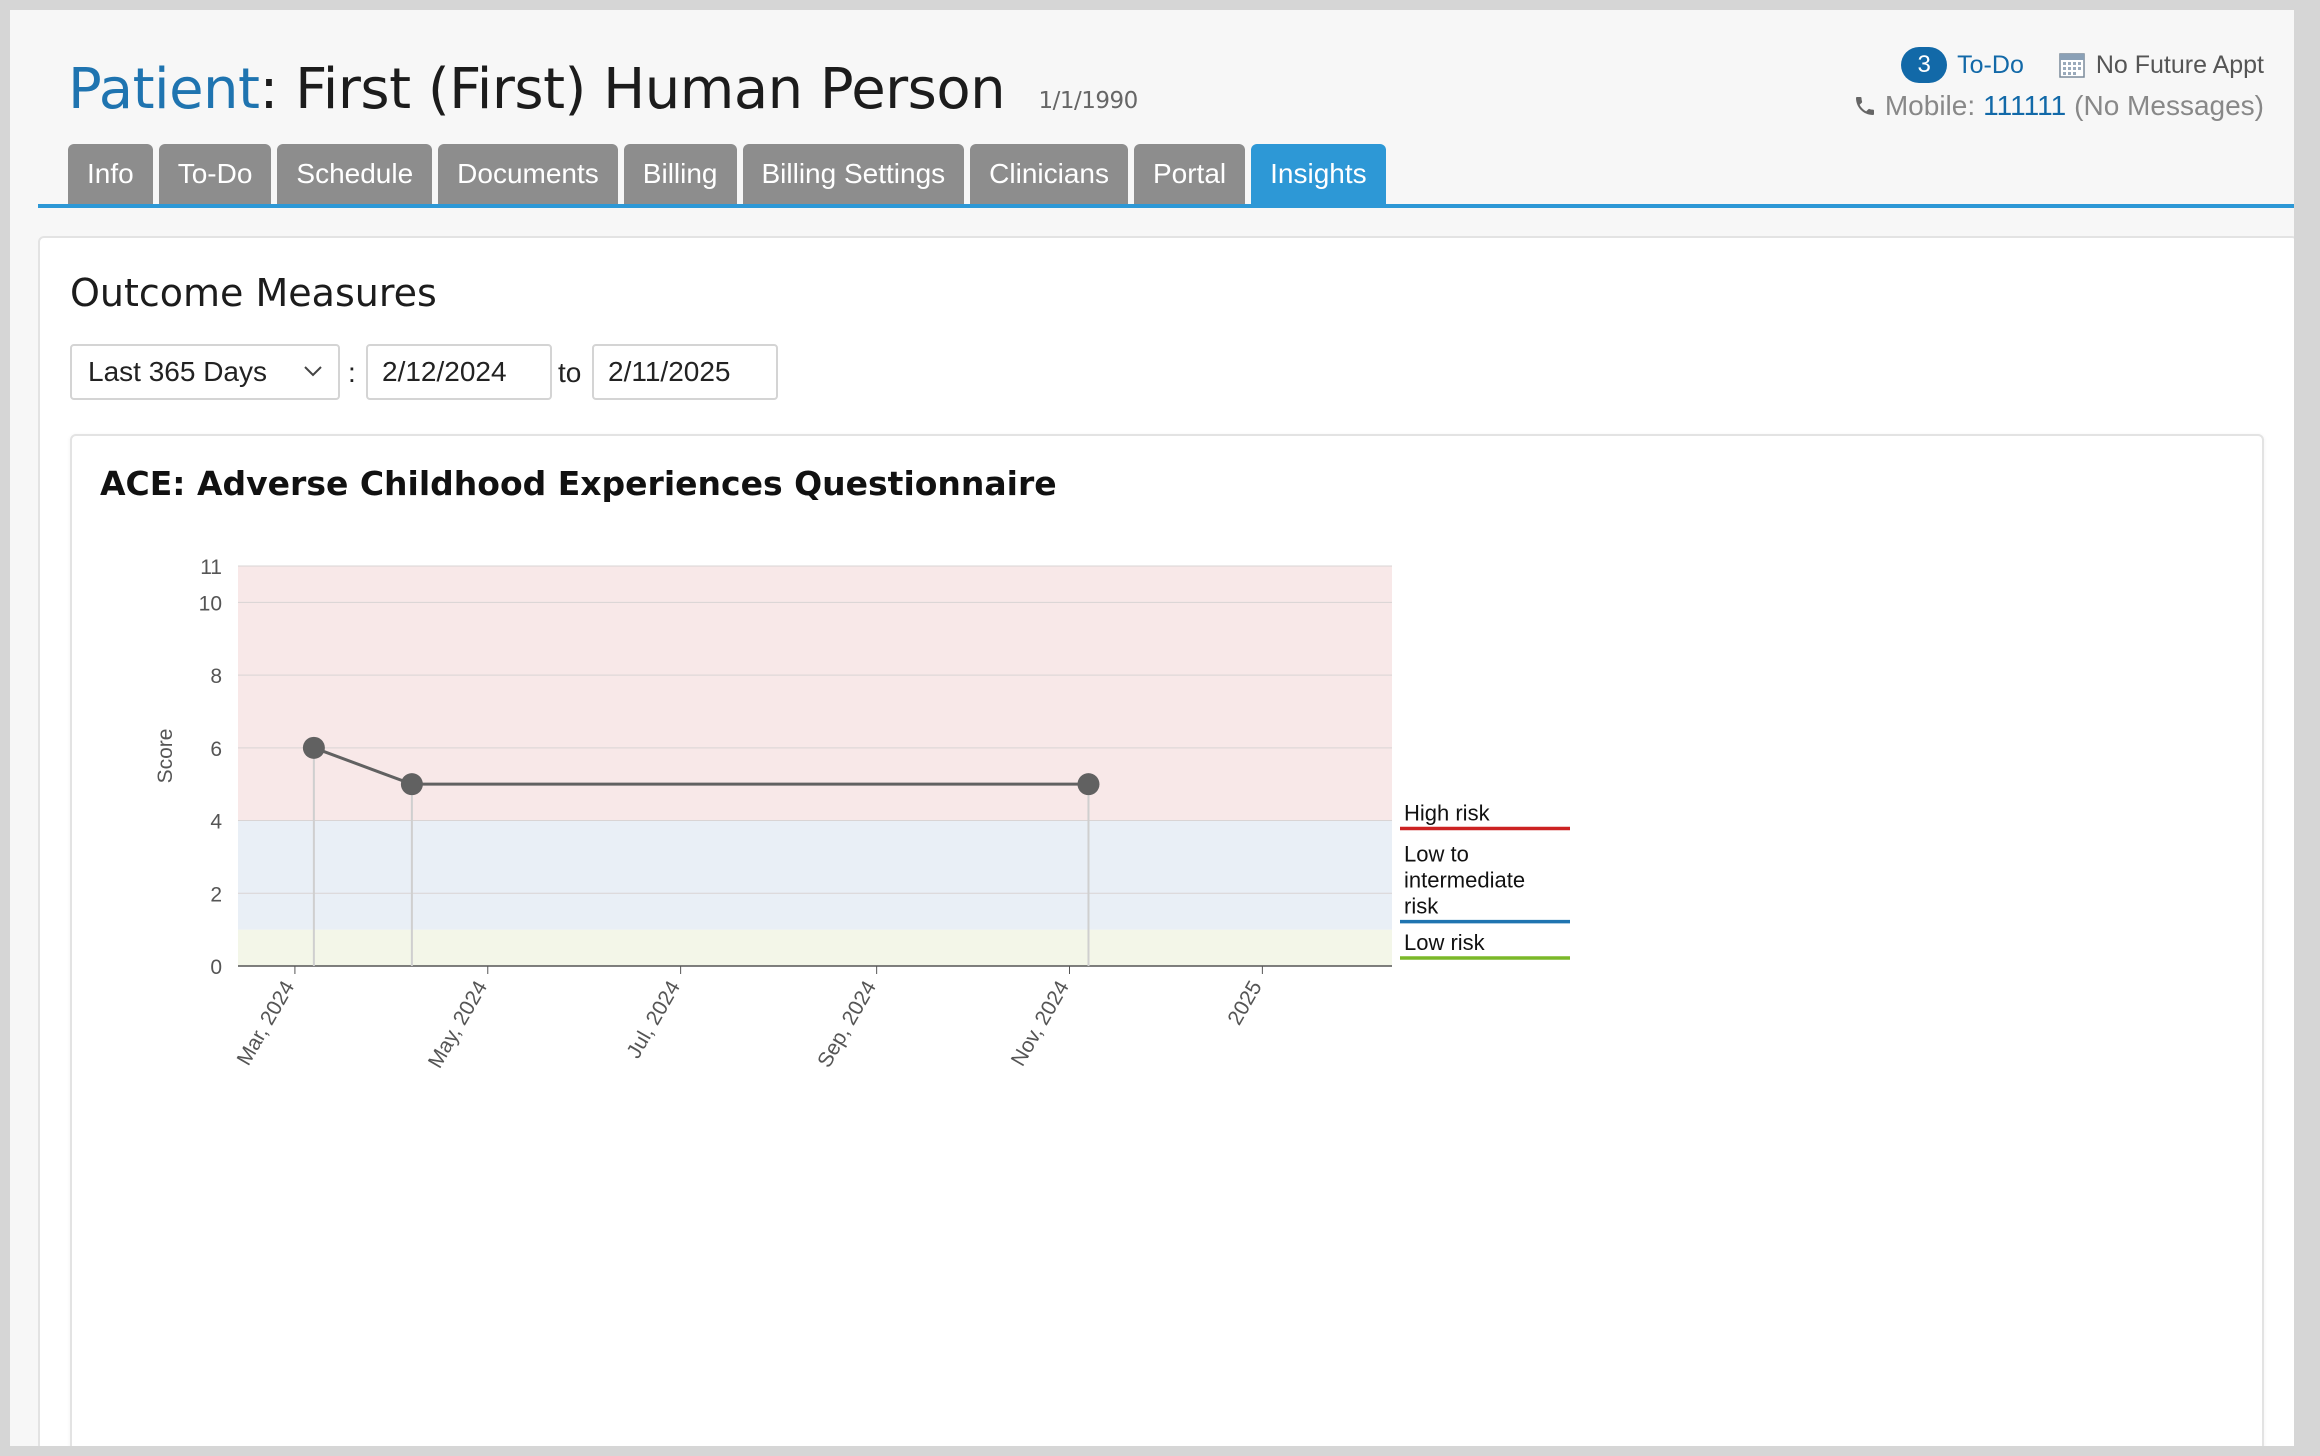 The height and width of the screenshot is (1456, 2320). Describe the element at coordinates (110, 174) in the screenshot. I see `tab-info: Info` at that location.